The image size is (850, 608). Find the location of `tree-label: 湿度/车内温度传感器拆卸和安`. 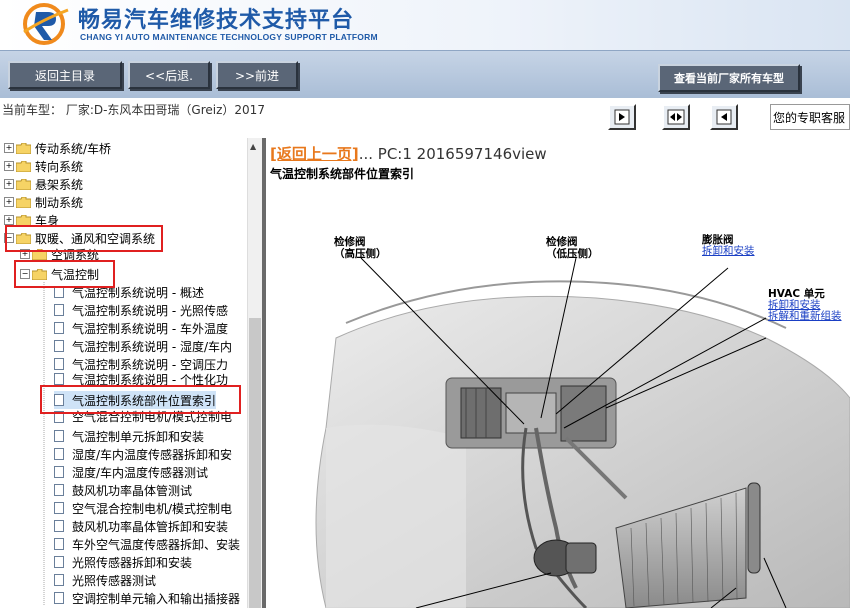

tree-label: 湿度/车内温度传感器拆卸和安 is located at coordinates (152, 454).